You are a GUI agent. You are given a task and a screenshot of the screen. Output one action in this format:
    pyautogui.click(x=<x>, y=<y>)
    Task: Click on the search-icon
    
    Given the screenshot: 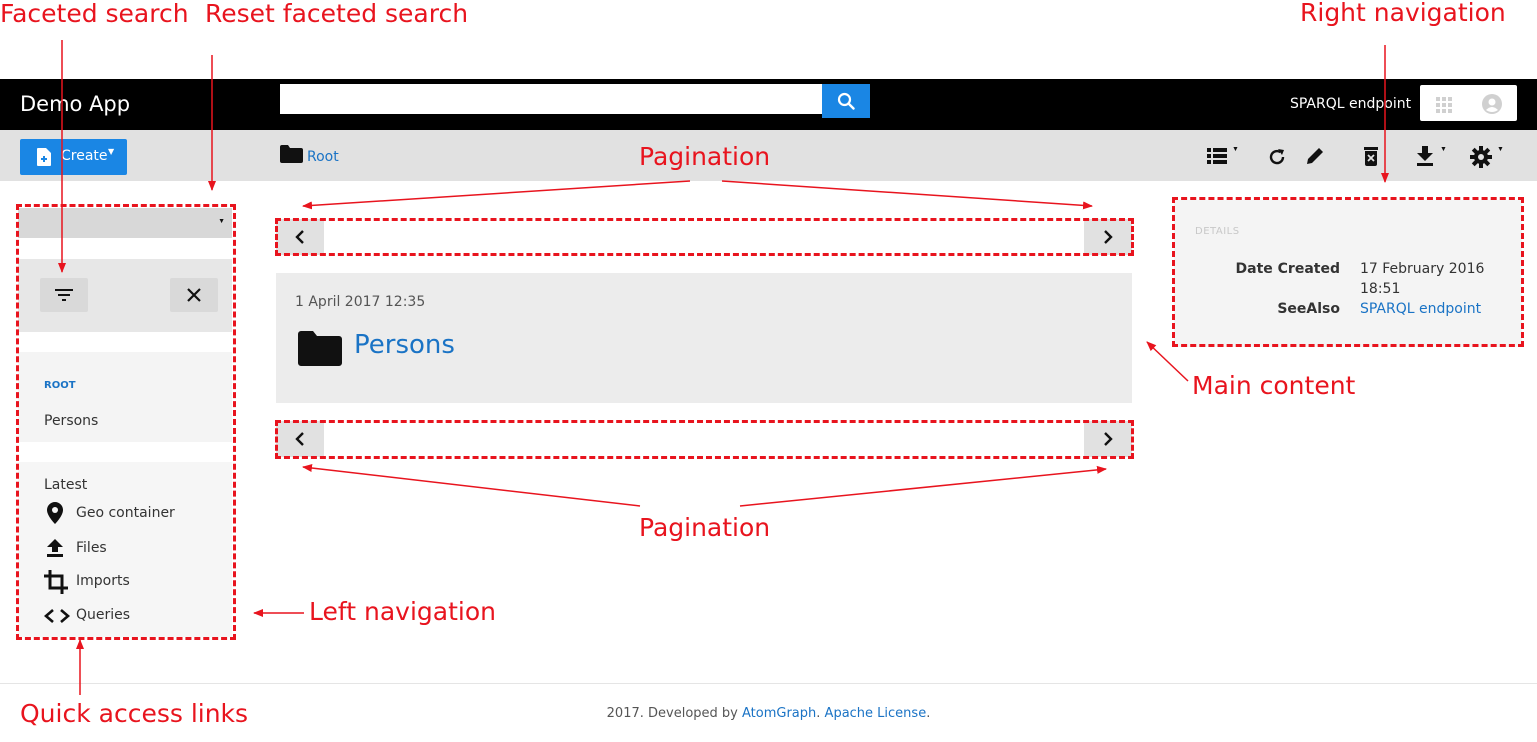 What is the action you would take?
    pyautogui.click(x=846, y=101)
    